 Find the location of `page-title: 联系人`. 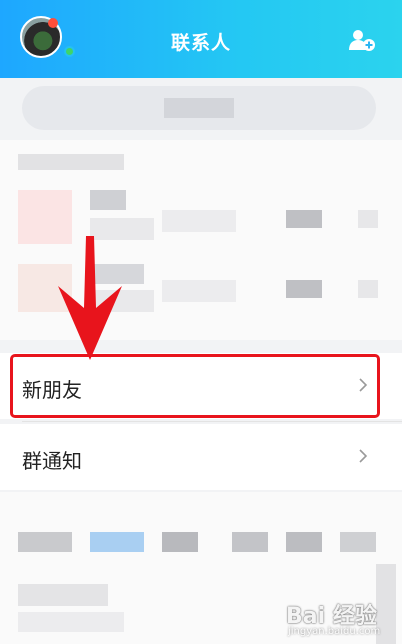

page-title: 联系人 is located at coordinates (200, 43).